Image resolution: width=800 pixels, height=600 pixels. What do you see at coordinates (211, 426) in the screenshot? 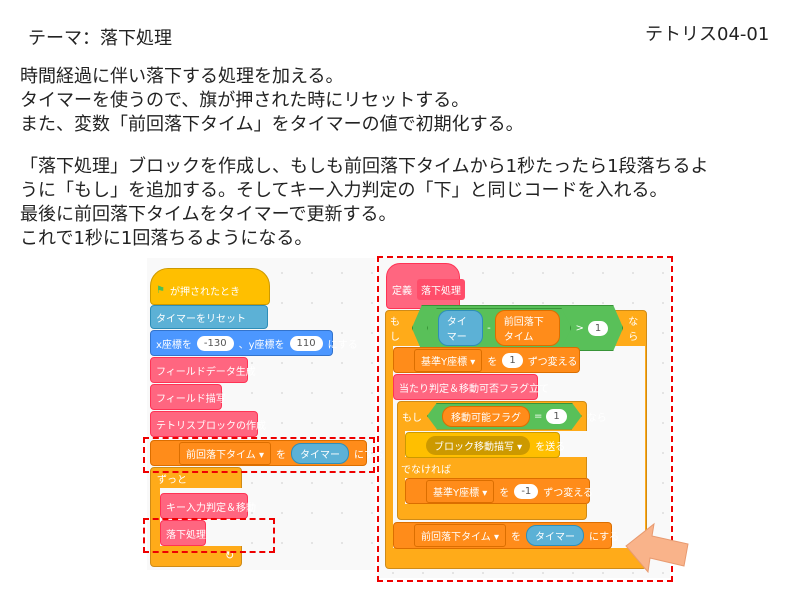
I see `block-label: テトリスブロックの作成` at bounding box center [211, 426].